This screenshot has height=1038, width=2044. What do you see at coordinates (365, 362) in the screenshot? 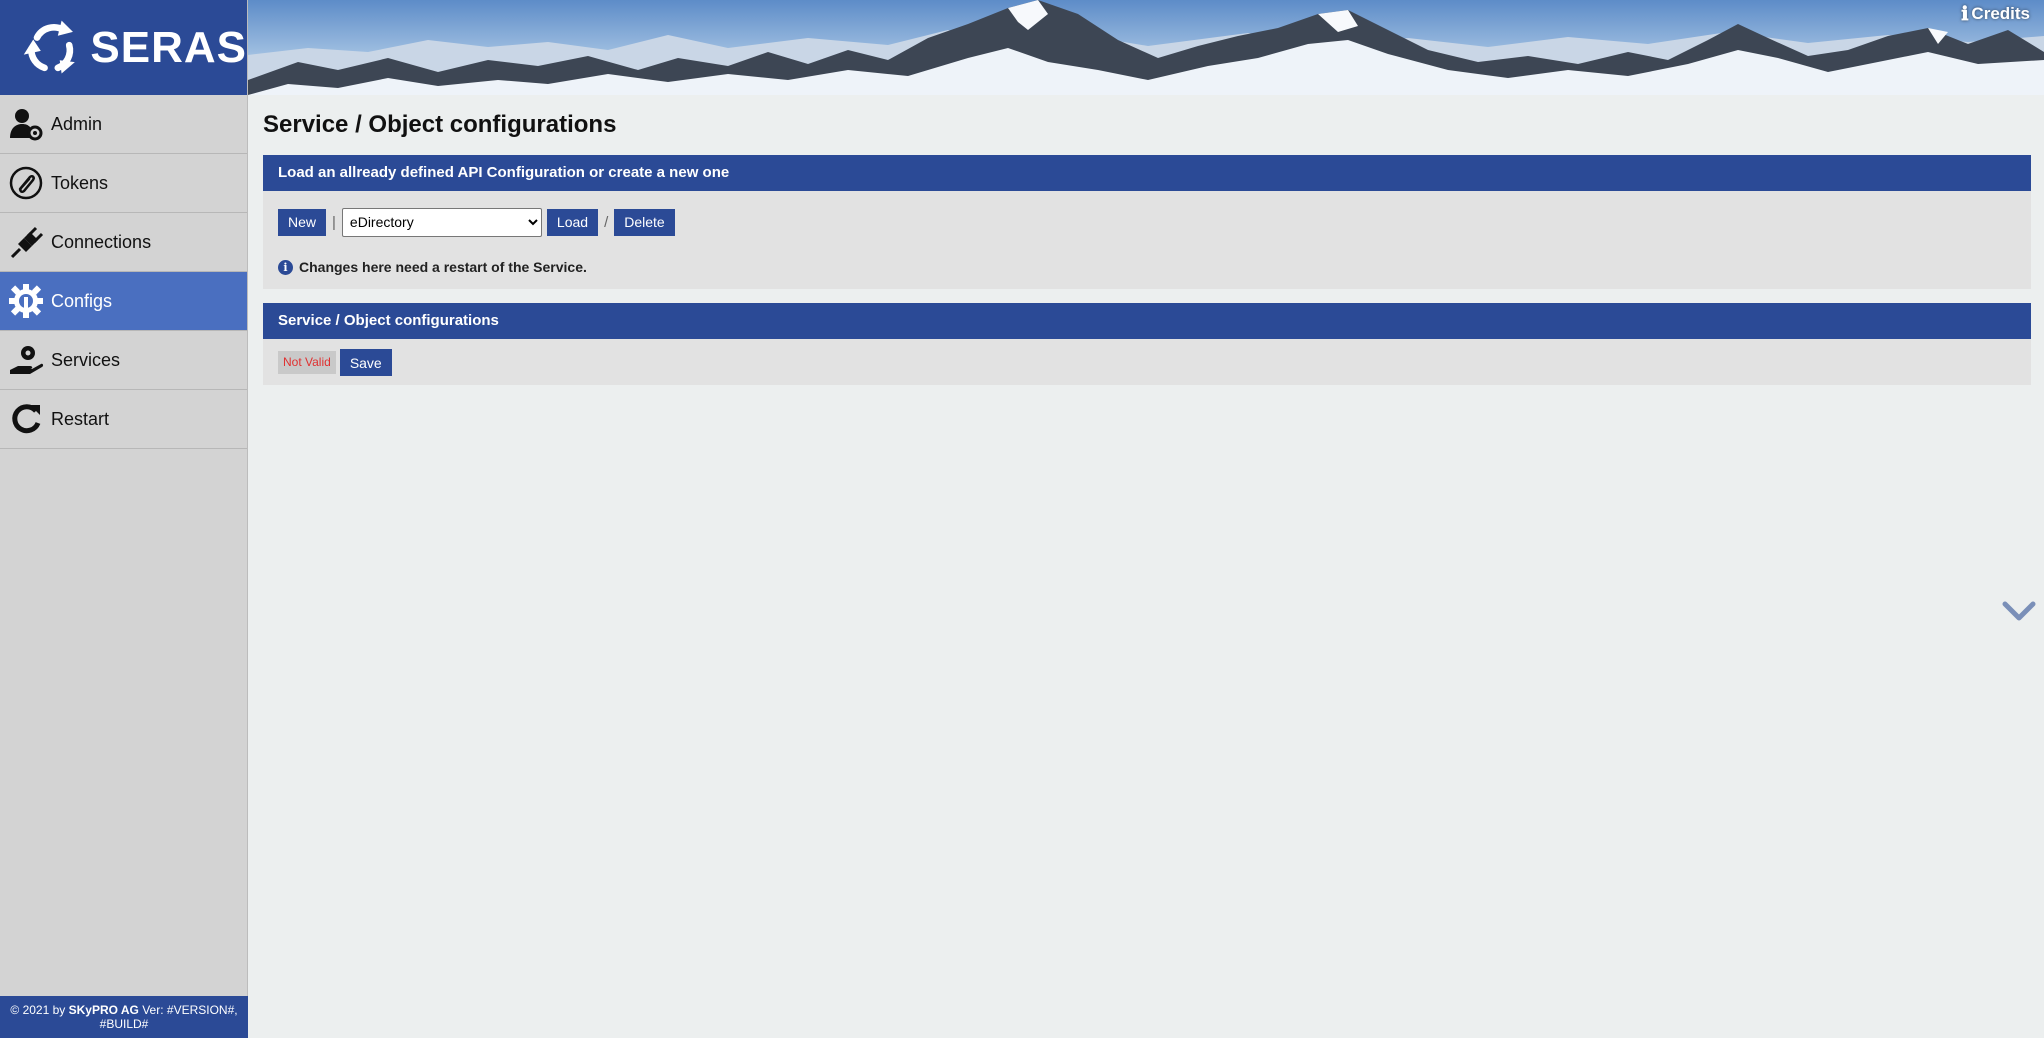
I see `save-button: Save` at bounding box center [365, 362].